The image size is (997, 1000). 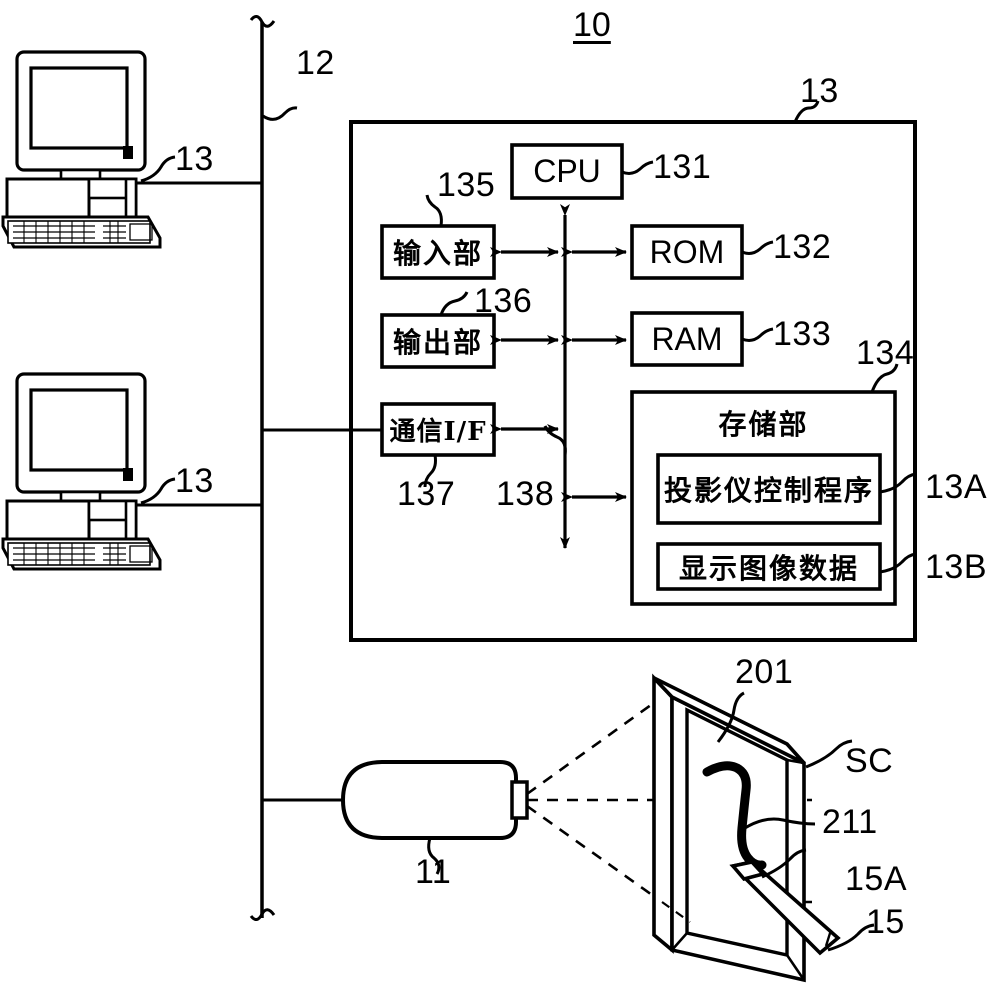 I want to click on computer-terminal-top, so click(x=131, y=149).